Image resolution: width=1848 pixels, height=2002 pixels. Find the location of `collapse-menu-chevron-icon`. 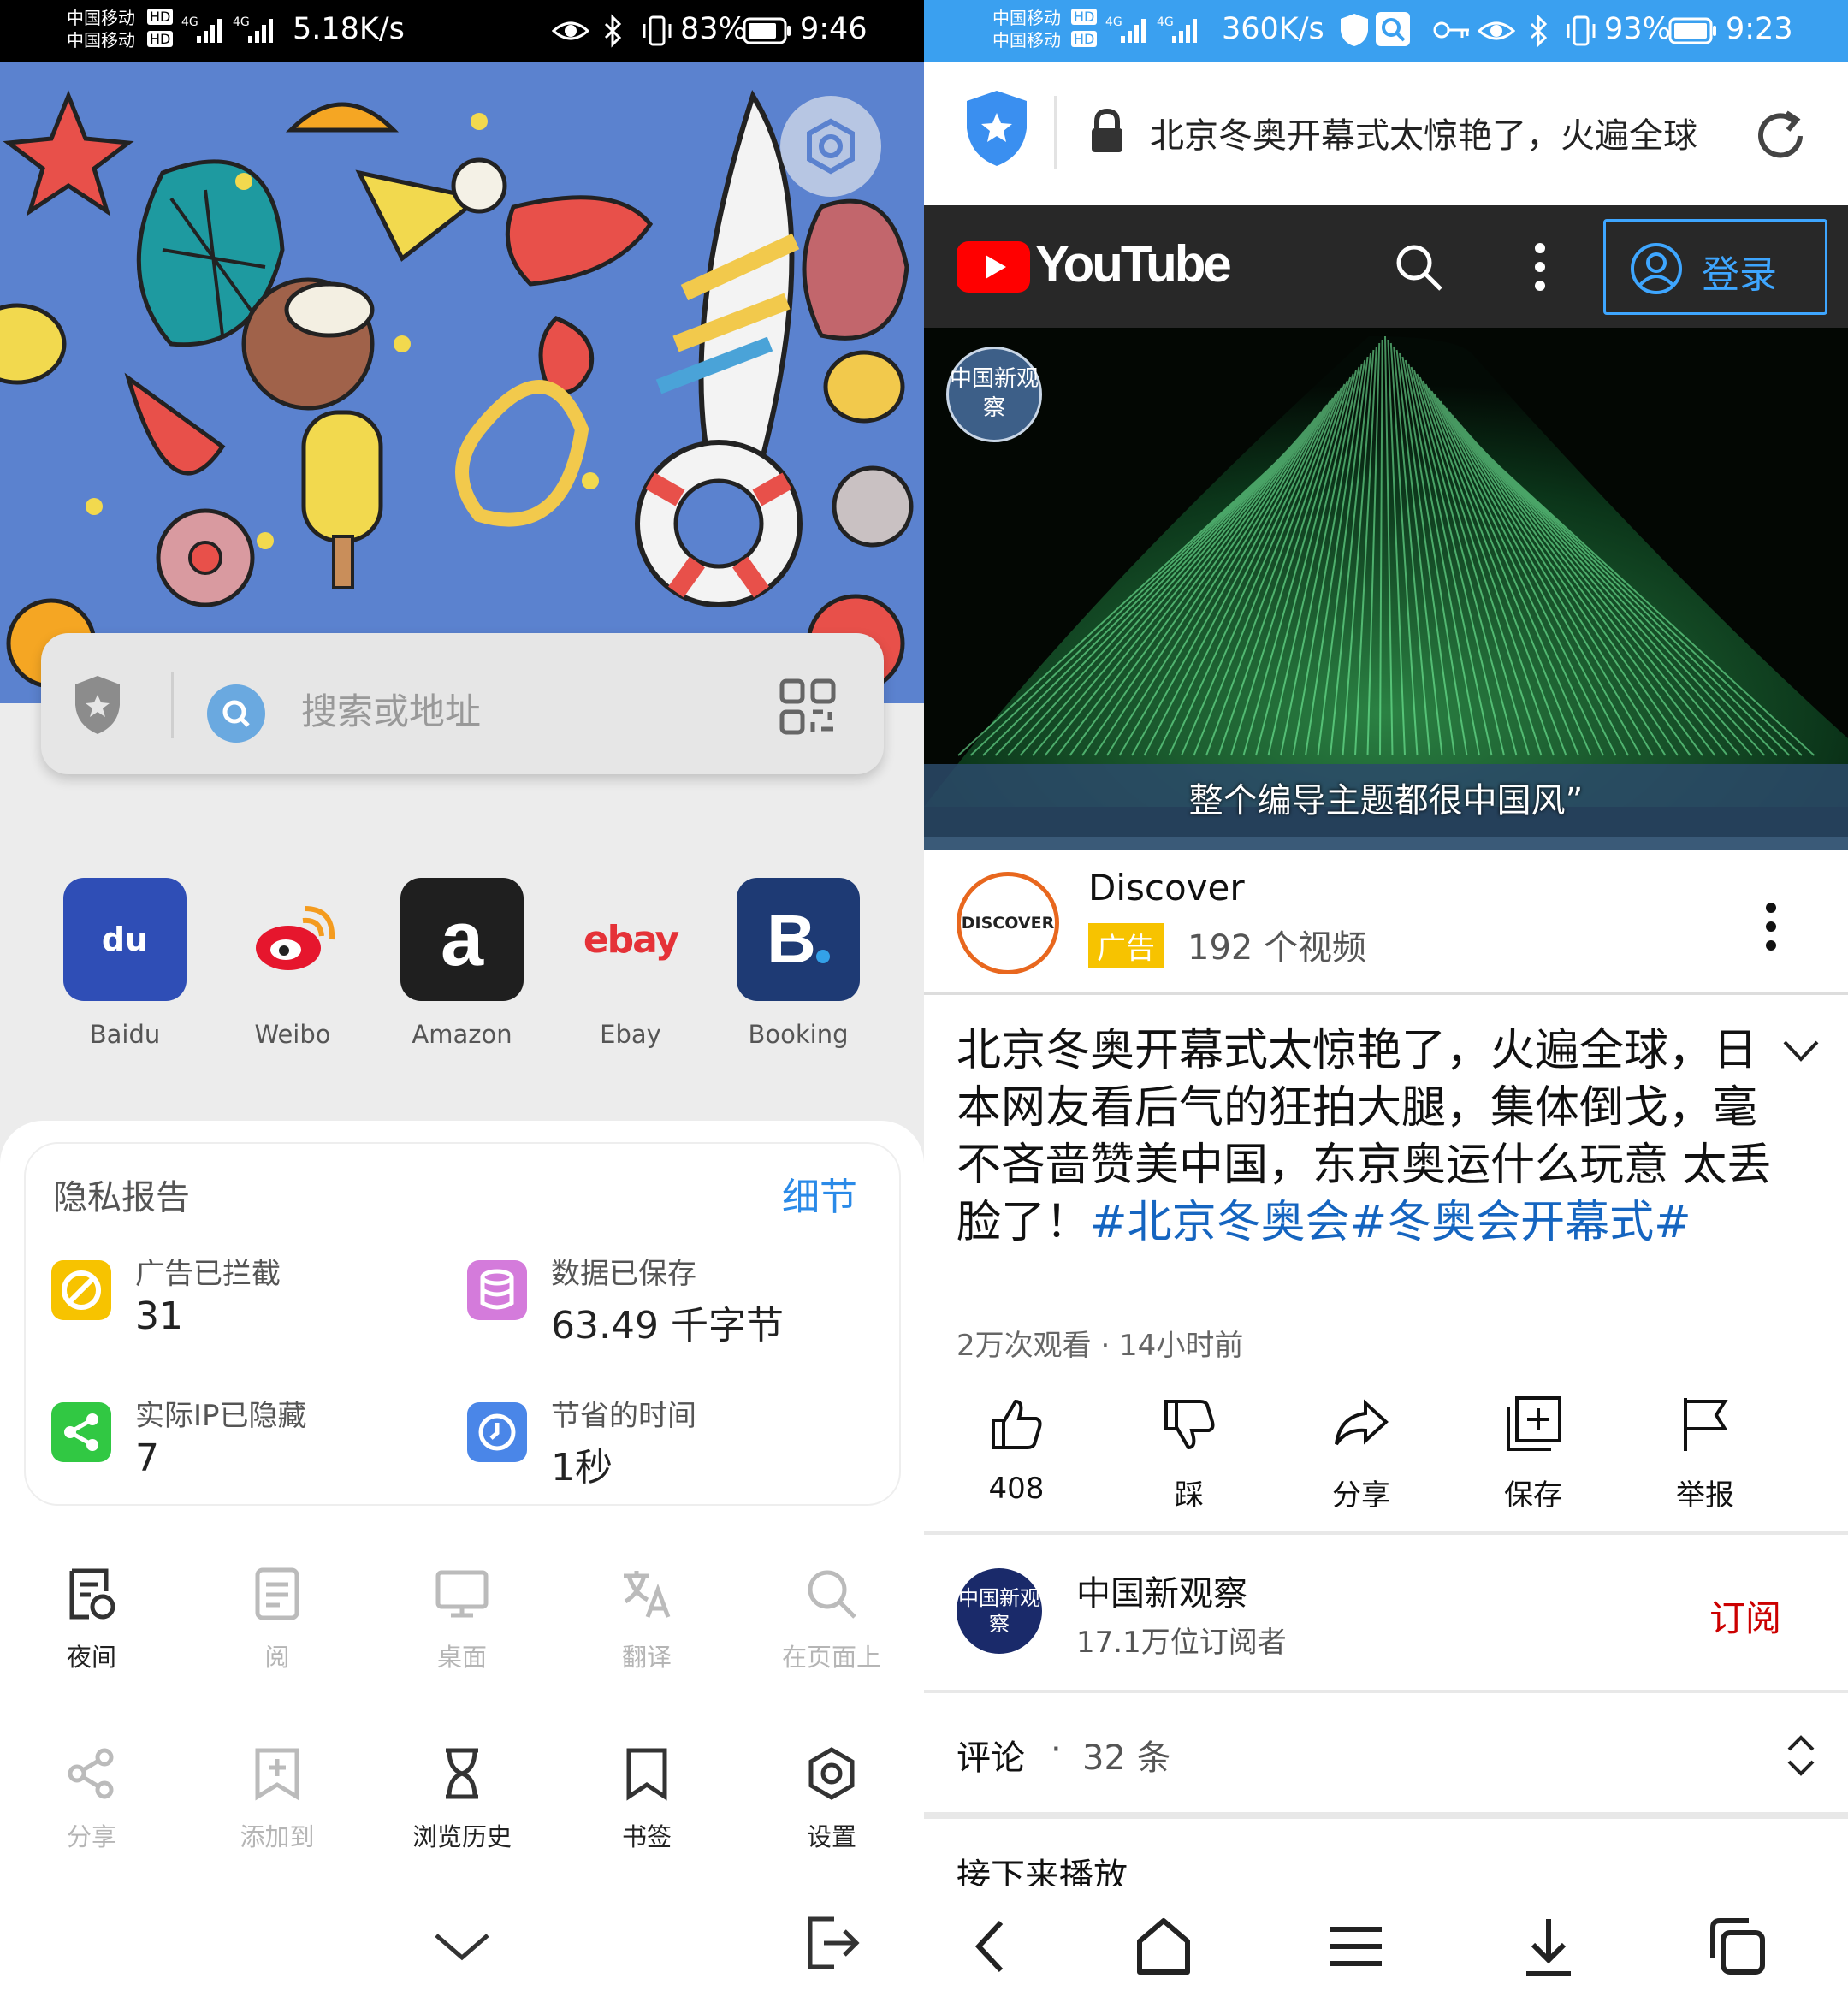

collapse-menu-chevron-icon is located at coordinates (462, 1946).